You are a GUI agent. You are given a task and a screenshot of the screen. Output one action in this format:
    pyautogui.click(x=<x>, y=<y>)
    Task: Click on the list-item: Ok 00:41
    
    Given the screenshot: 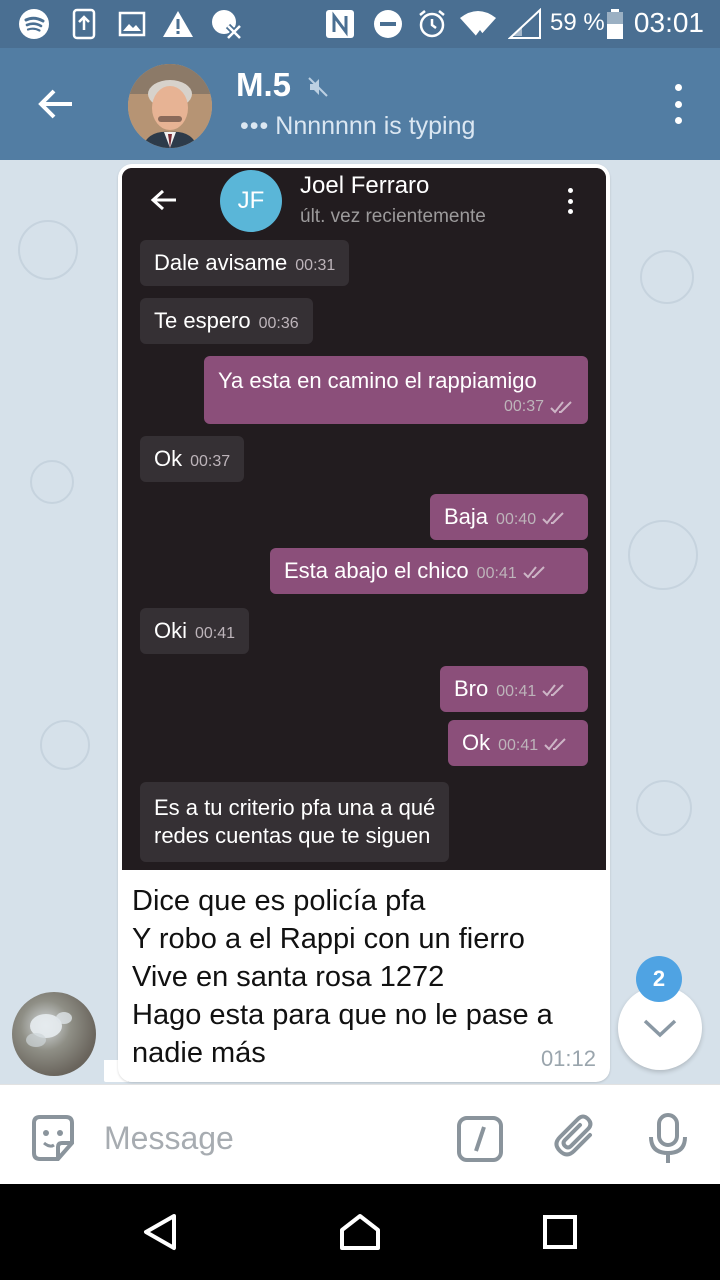 What is the action you would take?
    pyautogui.click(x=518, y=743)
    